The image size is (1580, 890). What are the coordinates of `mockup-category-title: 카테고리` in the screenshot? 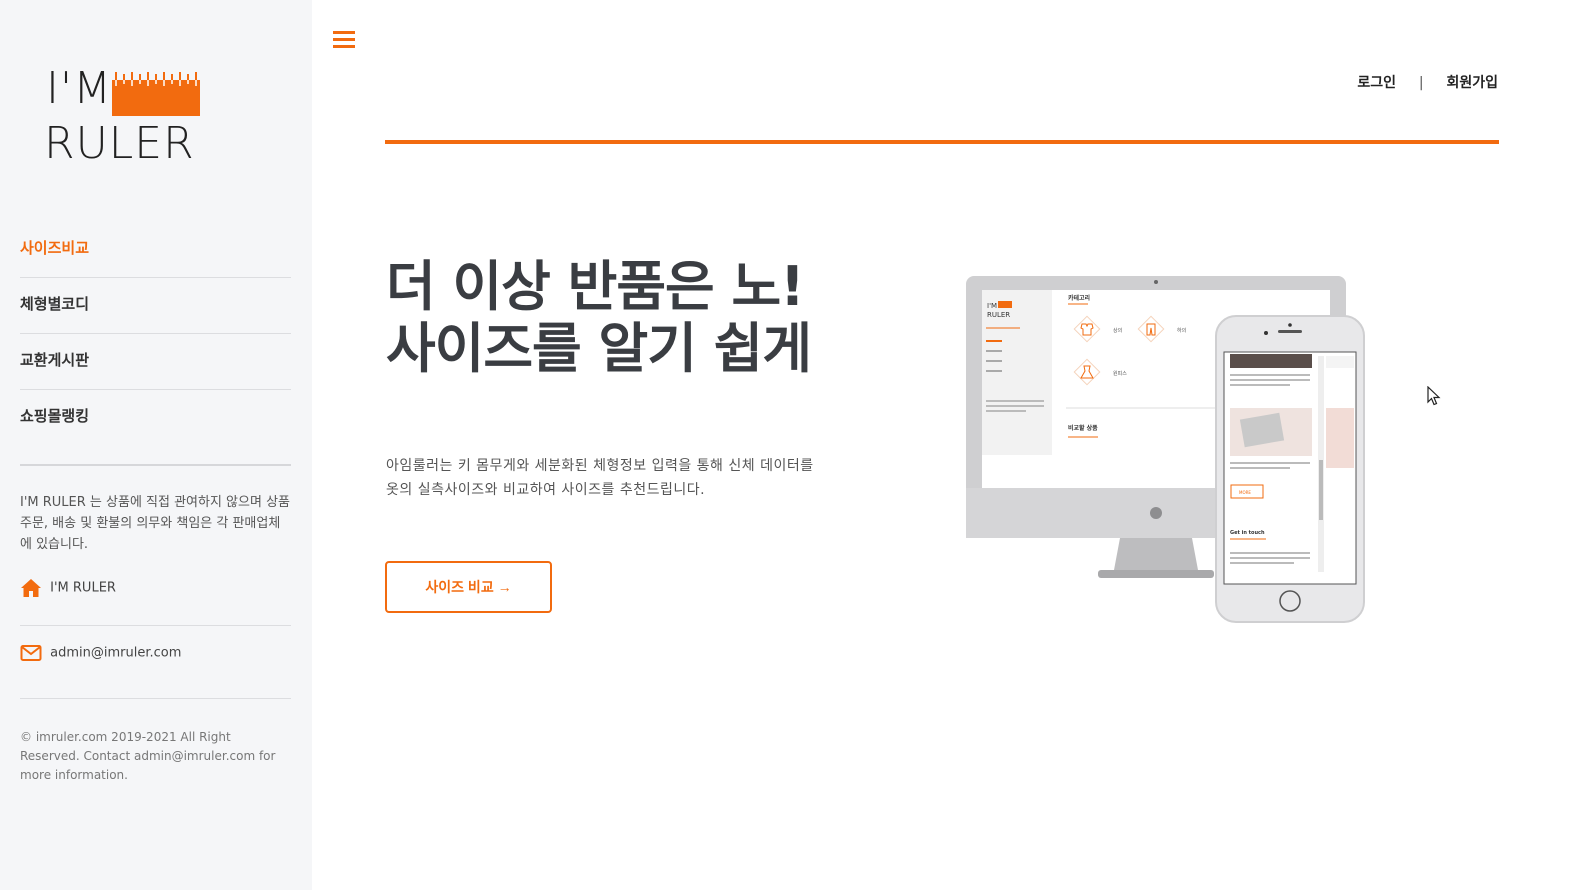 It's located at (1079, 298).